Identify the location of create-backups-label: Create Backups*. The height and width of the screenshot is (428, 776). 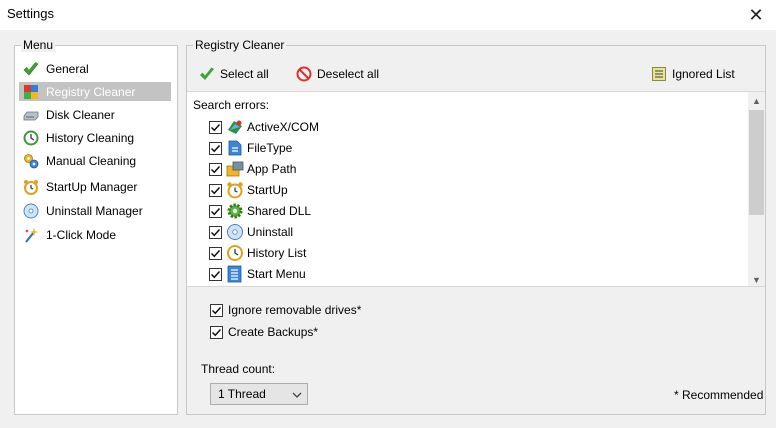
(273, 332).